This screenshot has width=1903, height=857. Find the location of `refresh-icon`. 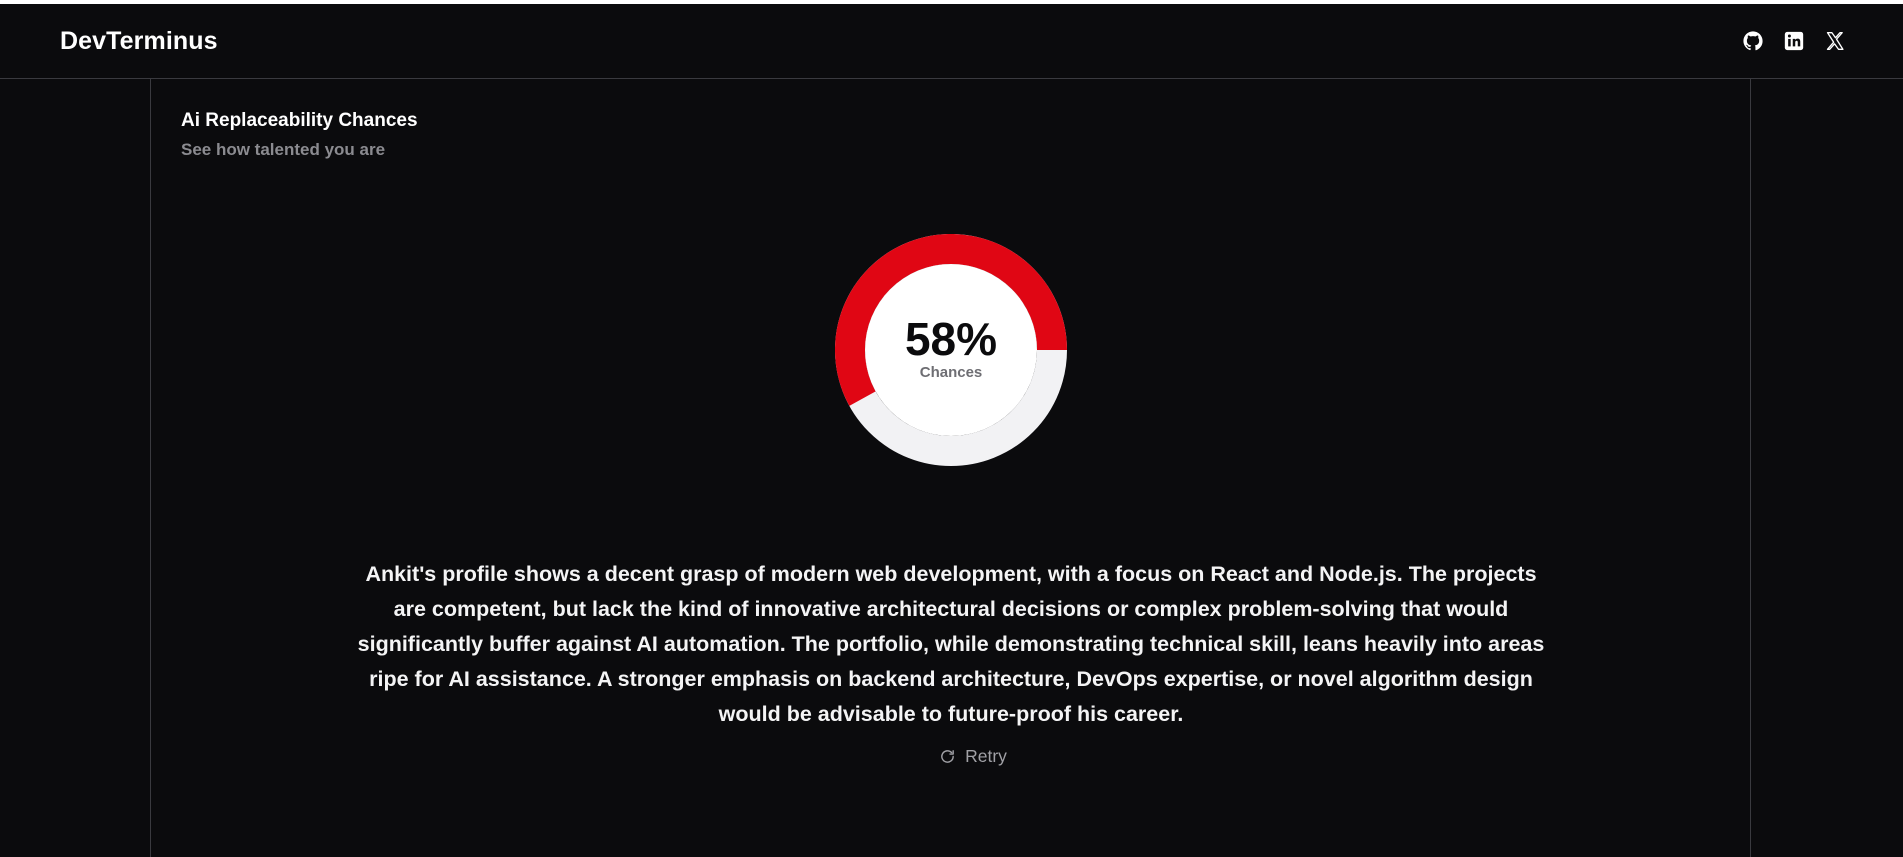

refresh-icon is located at coordinates (947, 756).